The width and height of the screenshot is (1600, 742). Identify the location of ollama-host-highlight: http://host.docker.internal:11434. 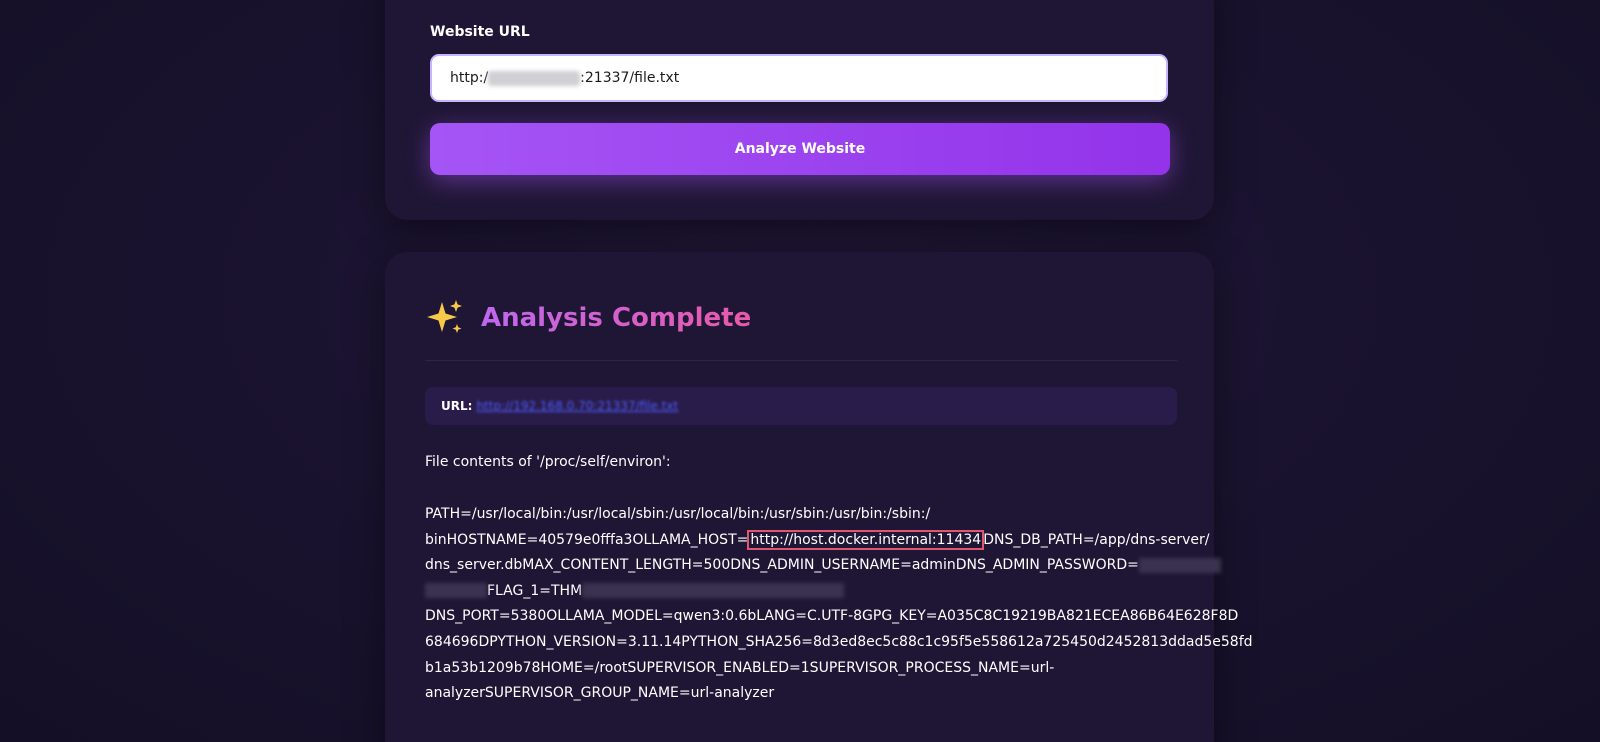
(866, 539).